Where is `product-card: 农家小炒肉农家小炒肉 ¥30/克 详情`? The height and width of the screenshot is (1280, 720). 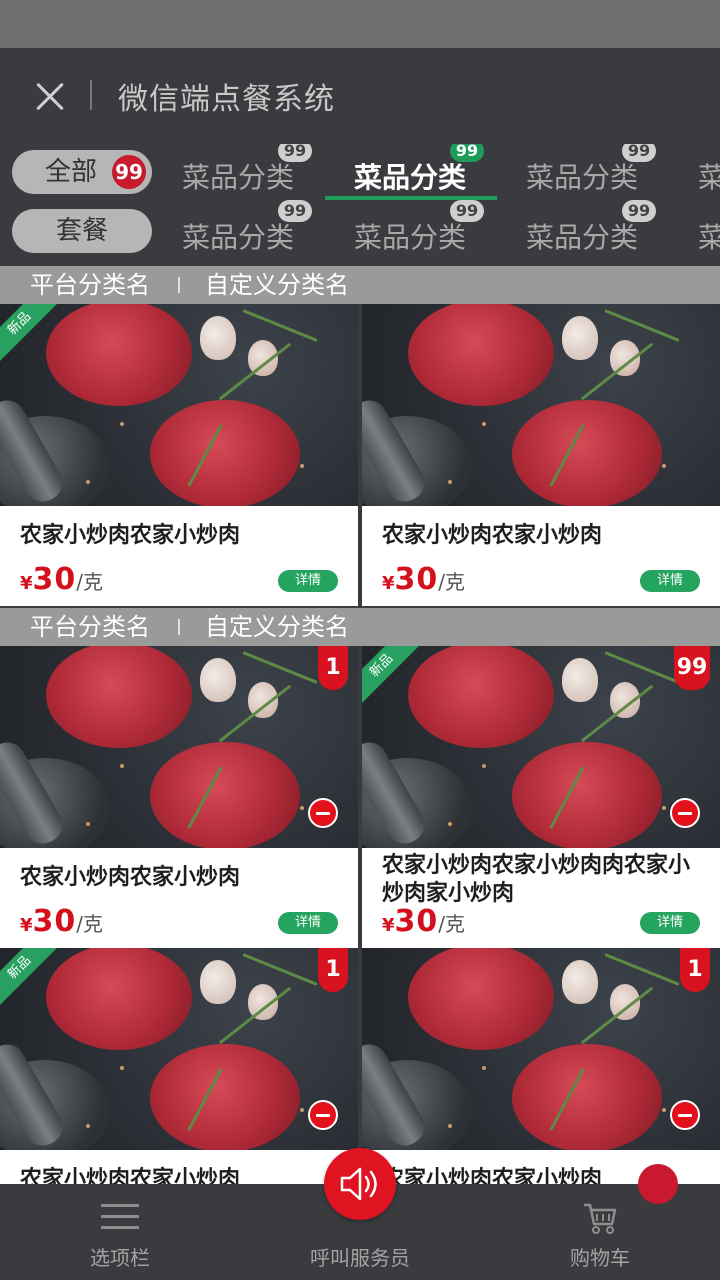 product-card: 农家小炒肉农家小炒肉 ¥30/克 详情 is located at coordinates (541, 455).